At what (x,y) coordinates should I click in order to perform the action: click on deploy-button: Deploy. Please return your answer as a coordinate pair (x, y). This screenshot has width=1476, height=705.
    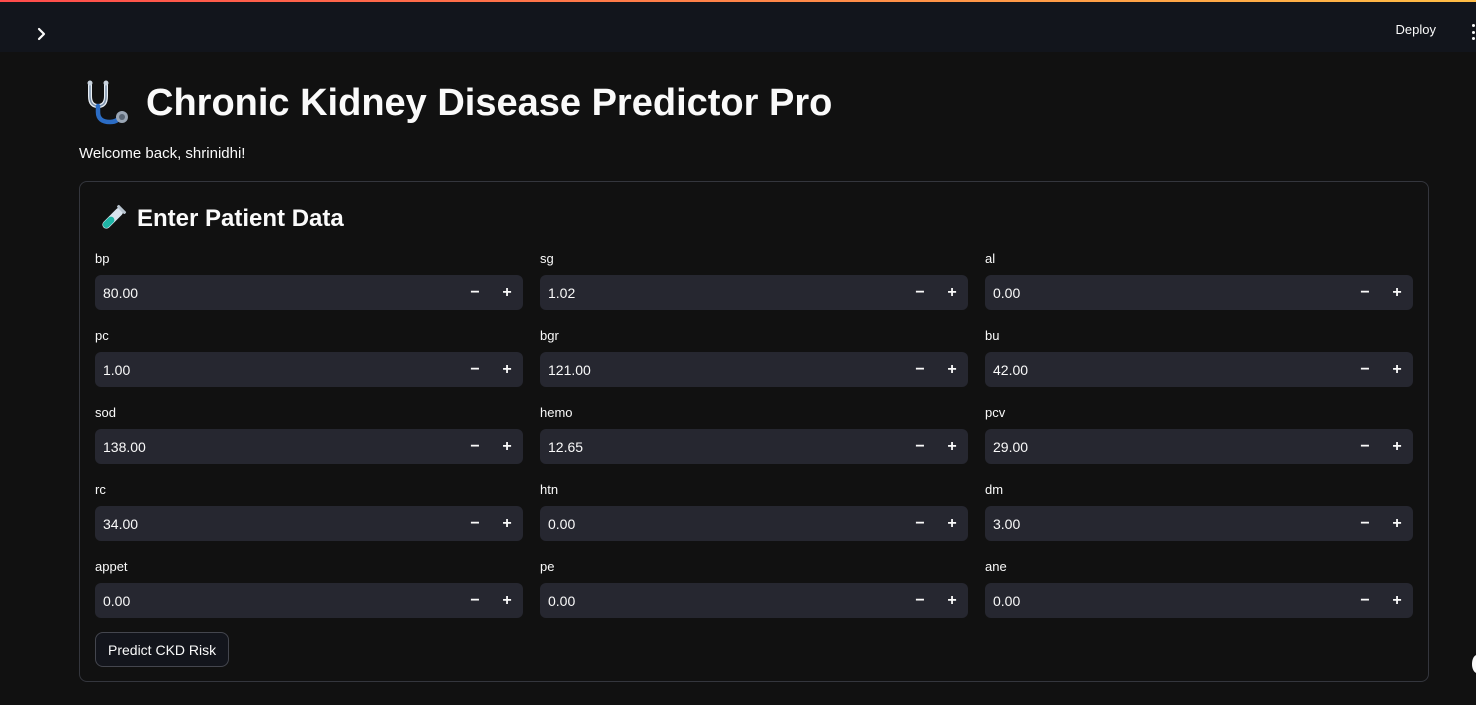
    Looking at the image, I should click on (1416, 29).